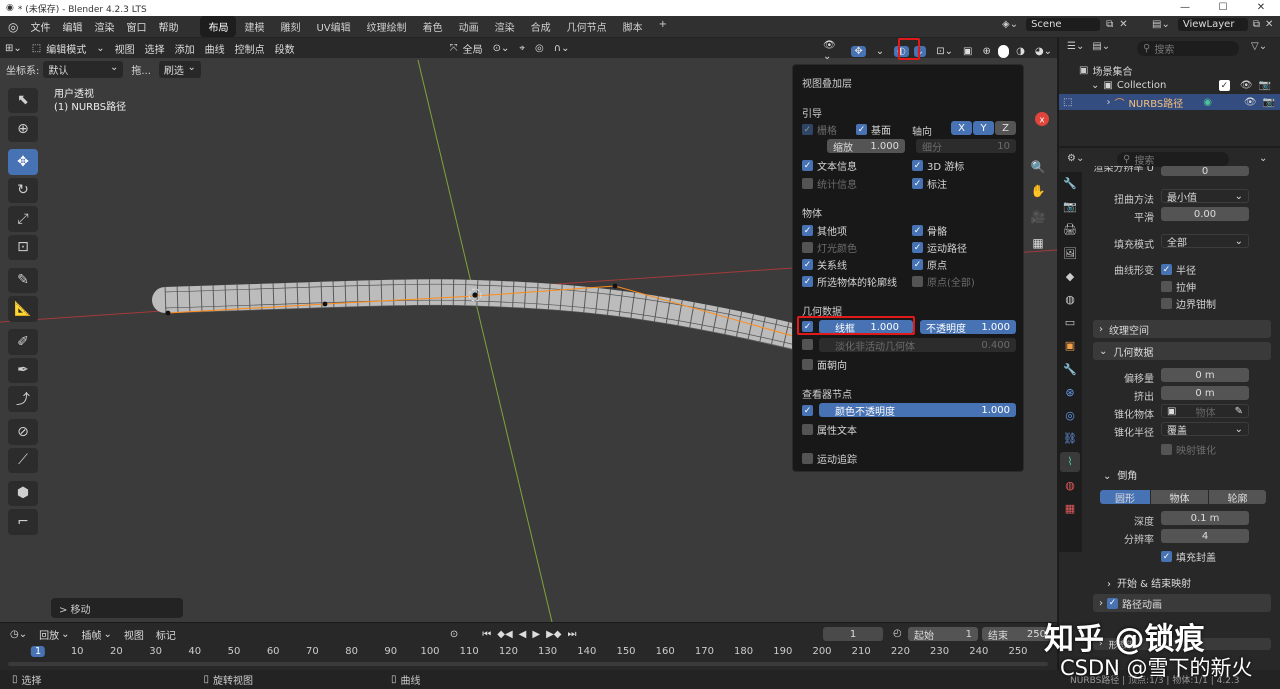 This screenshot has height=689, width=1280. Describe the element at coordinates (1070, 300) in the screenshot. I see `world-tab-icon: ◍` at that location.